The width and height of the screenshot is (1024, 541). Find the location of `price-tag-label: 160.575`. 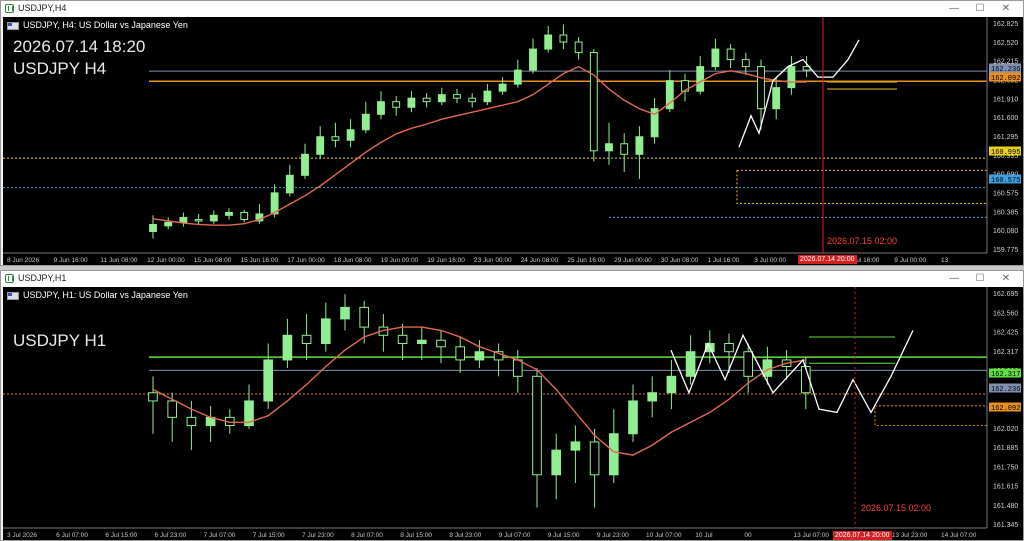

price-tag-label: 160.575 is located at coordinates (1005, 181).